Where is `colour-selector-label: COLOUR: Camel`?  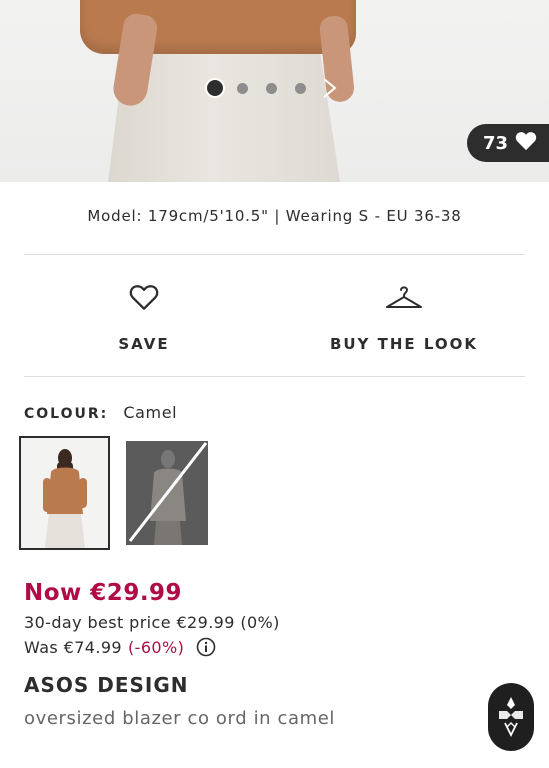 colour-selector-label: COLOUR: Camel is located at coordinates (100, 412).